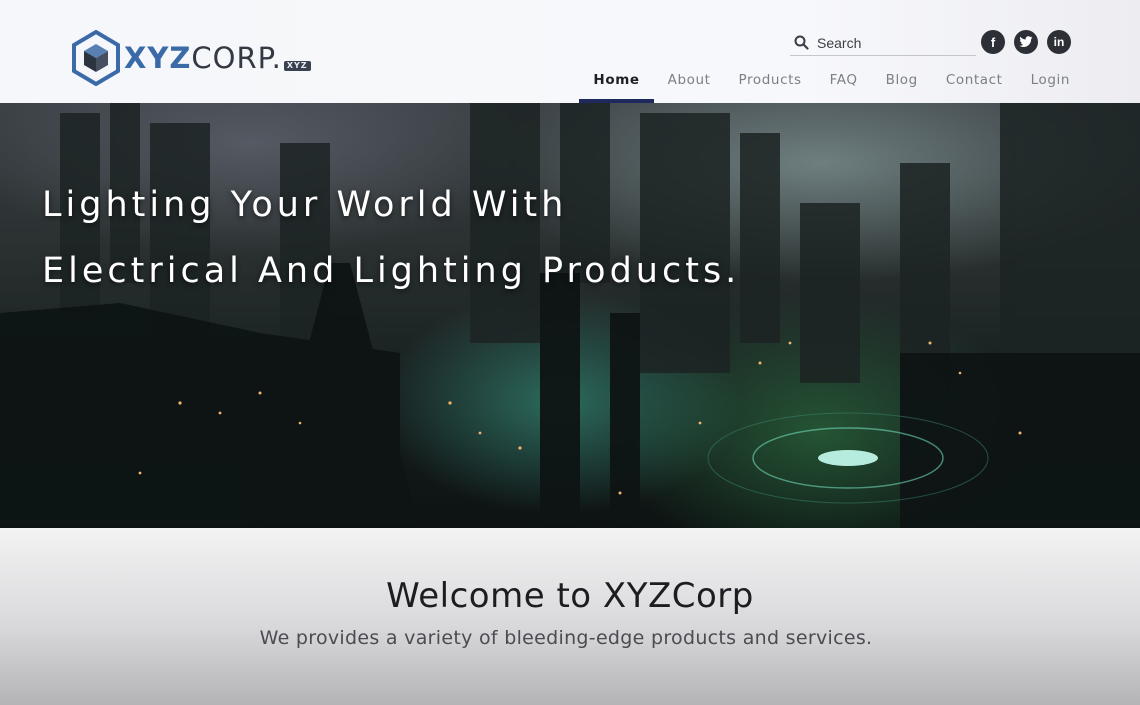  I want to click on linkedin-icon: in, so click(1059, 42).